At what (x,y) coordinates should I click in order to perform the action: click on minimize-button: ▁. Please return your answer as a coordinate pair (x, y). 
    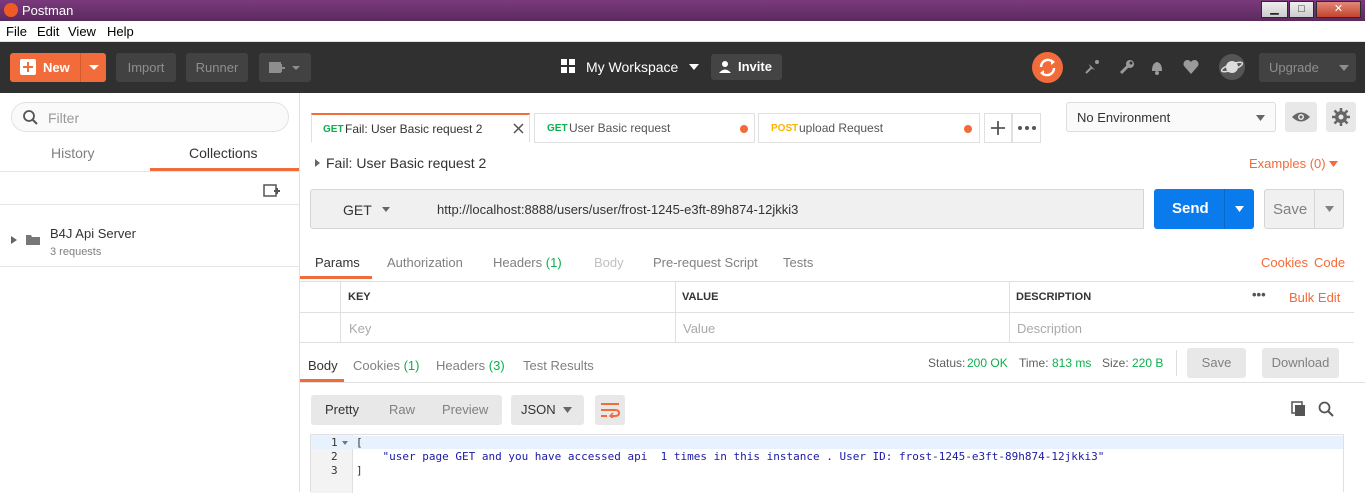
    Looking at the image, I should click on (1274, 9).